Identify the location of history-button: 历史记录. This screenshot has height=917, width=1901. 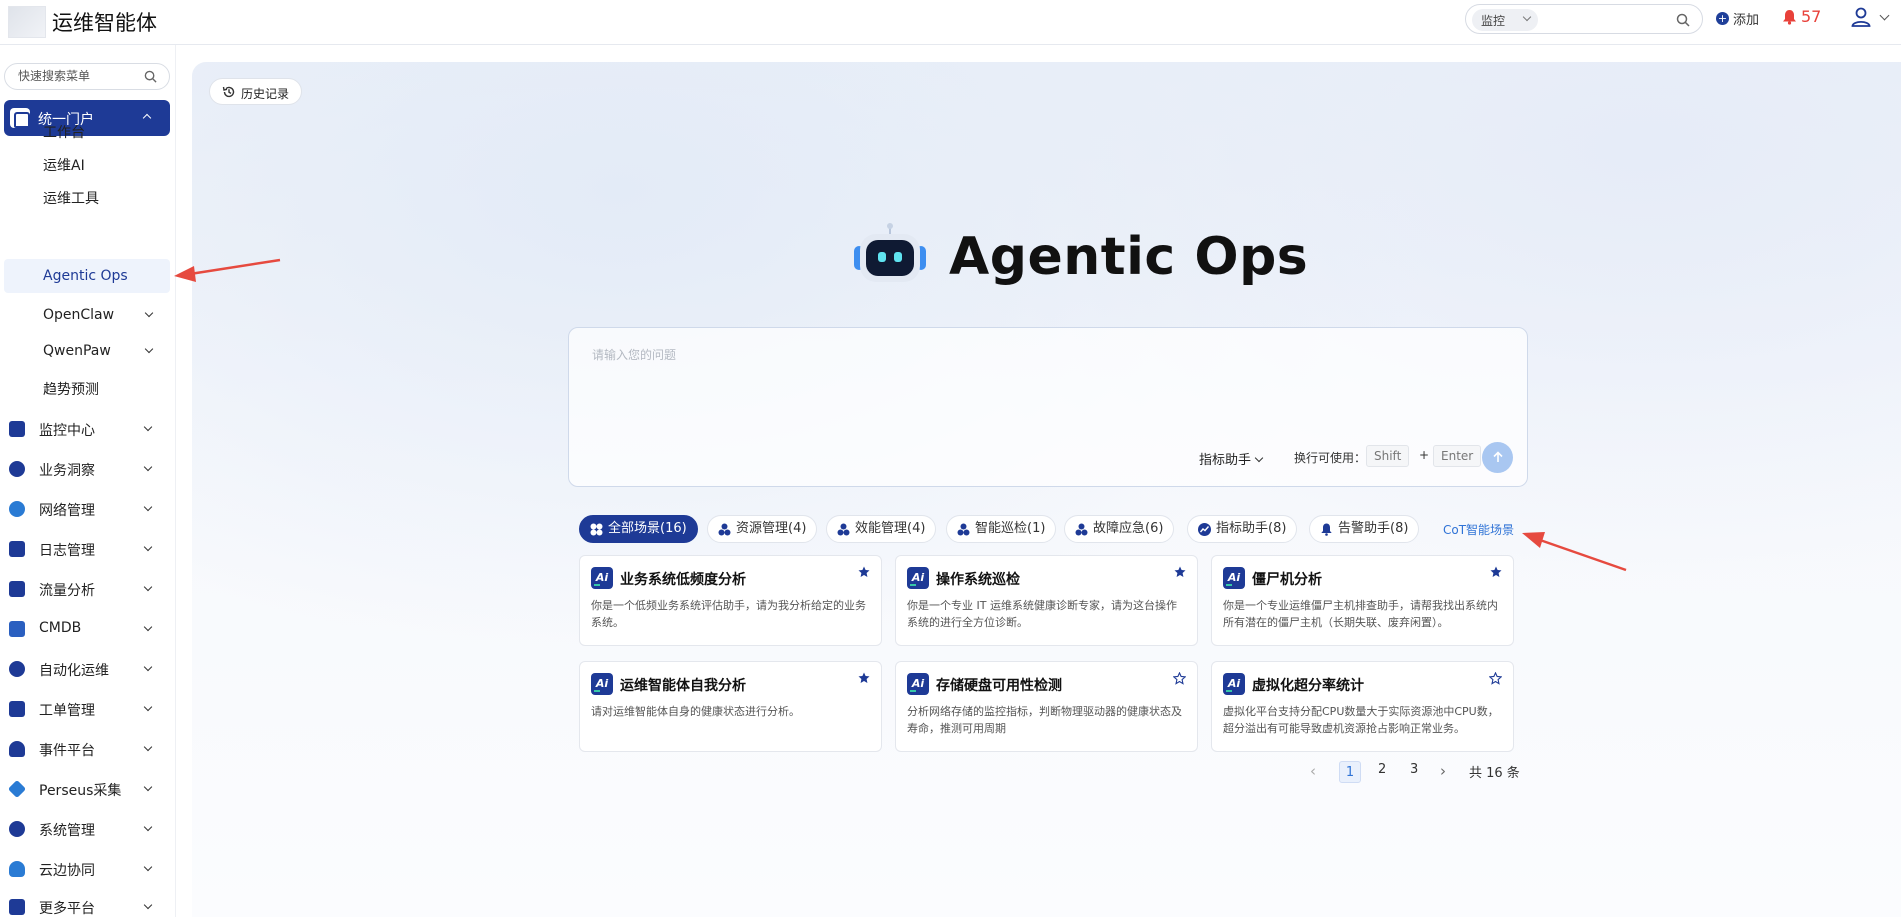
(255, 91).